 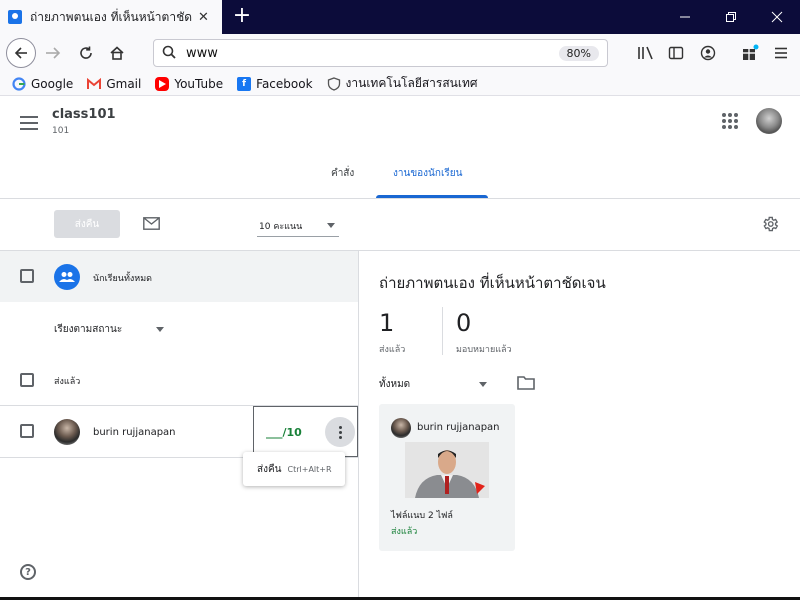 What do you see at coordinates (305, 431) in the screenshot?
I see `grade-input: ___/10` at bounding box center [305, 431].